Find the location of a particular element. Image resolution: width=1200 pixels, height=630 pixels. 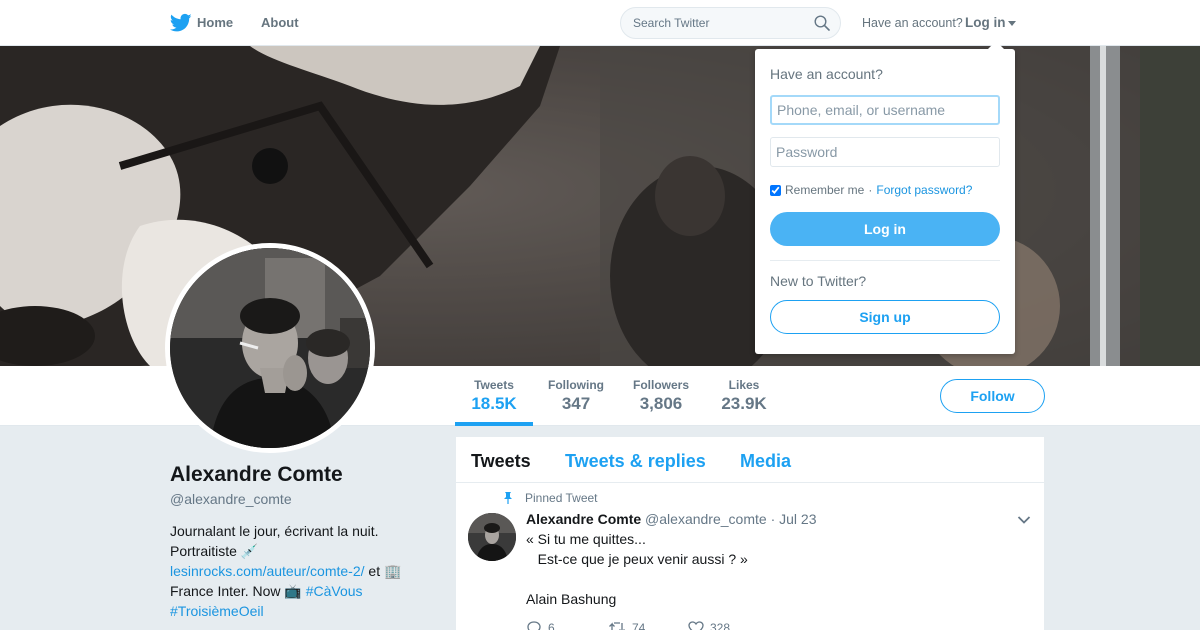

bio-link: lesinrocks.com/auteur/comte-2/ is located at coordinates (267, 571).